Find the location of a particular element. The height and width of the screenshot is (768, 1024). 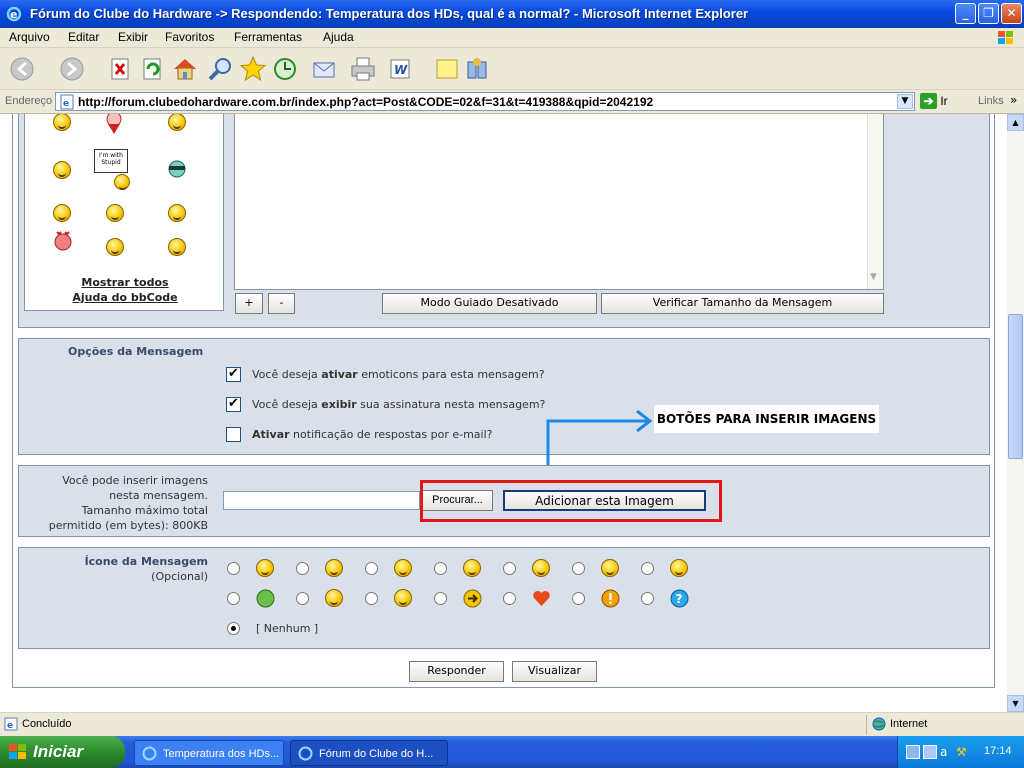

start-button: Iniciar is located at coordinates (62, 752).